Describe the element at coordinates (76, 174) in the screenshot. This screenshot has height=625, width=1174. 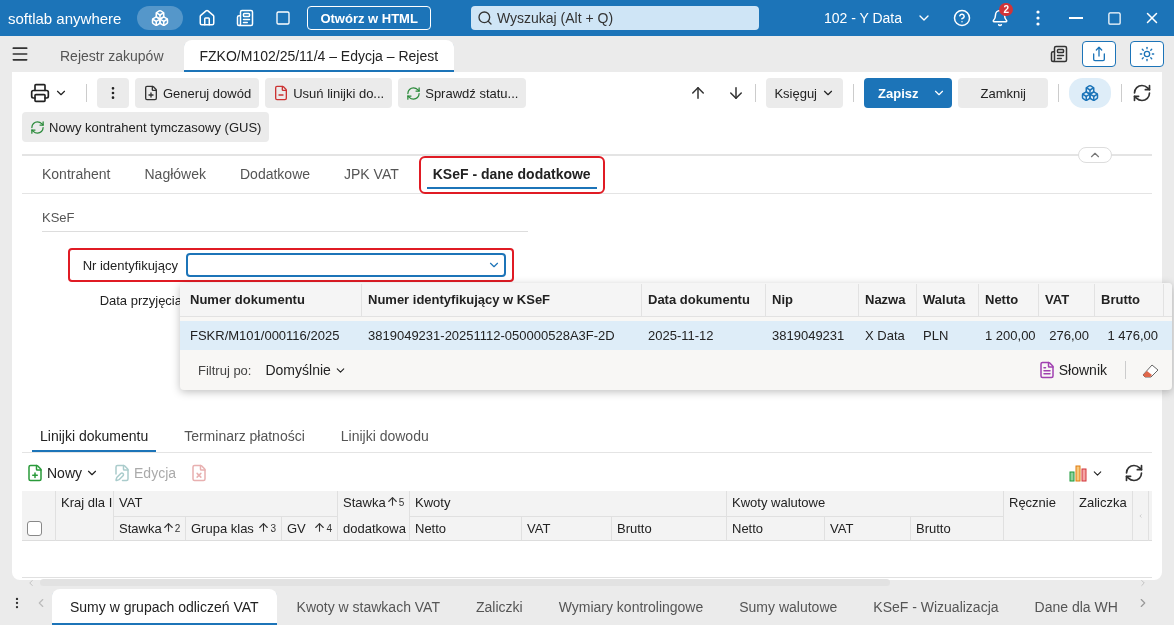
I see `form-tab: Kontrahent` at that location.